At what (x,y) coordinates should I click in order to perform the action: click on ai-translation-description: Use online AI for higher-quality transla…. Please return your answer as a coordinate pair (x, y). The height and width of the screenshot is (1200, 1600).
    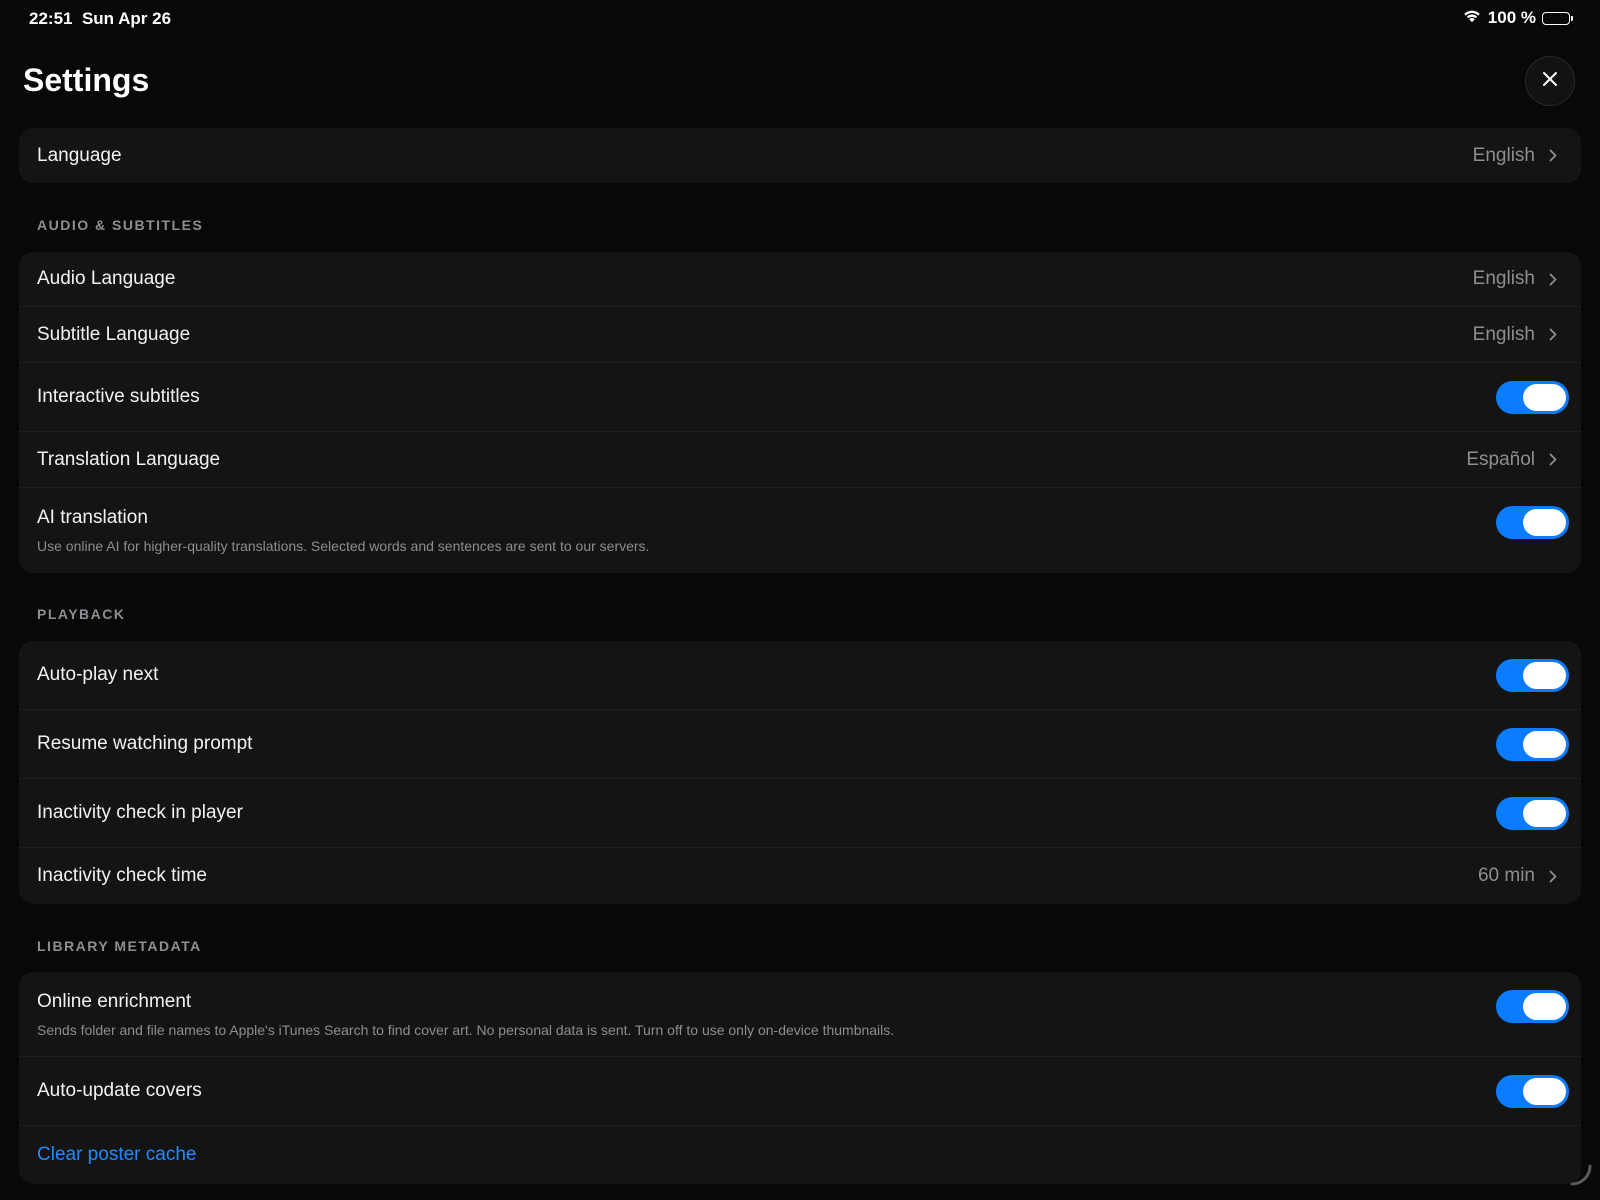
    Looking at the image, I should click on (343, 546).